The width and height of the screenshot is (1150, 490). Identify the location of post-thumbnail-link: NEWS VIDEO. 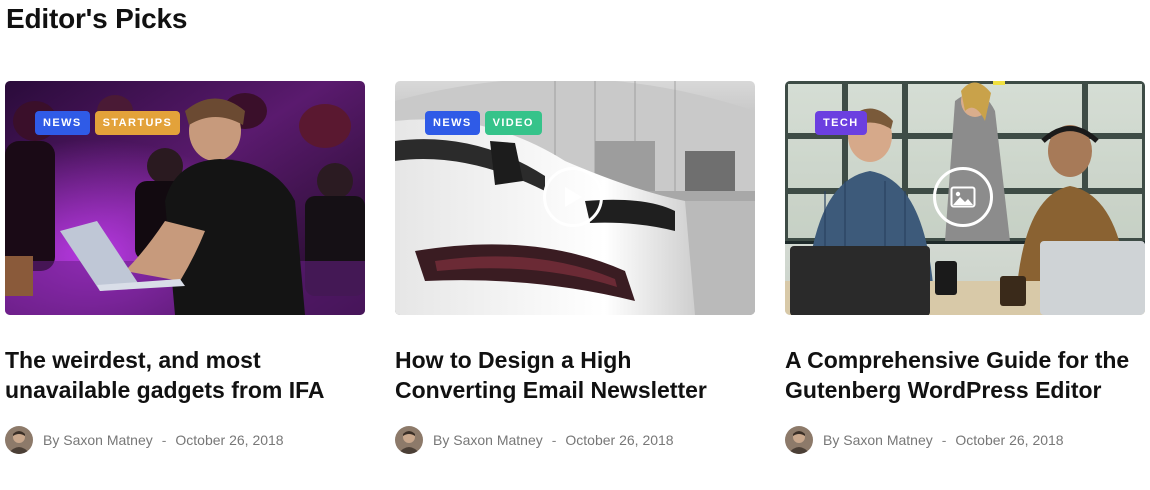
(575, 198).